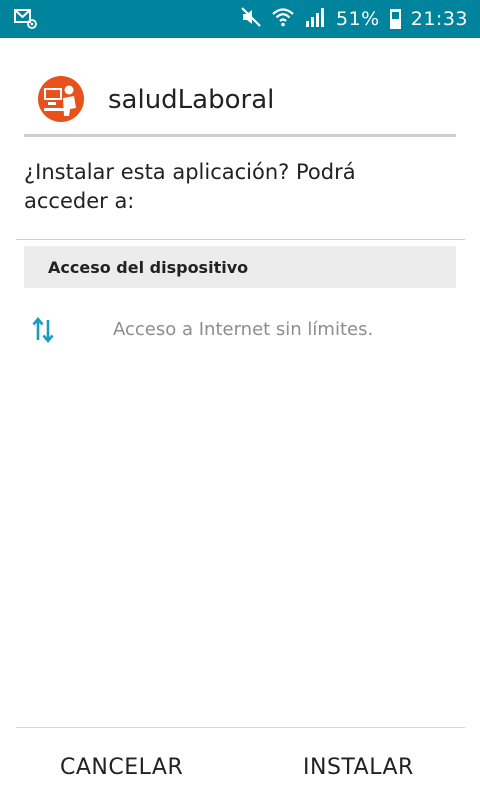 The height and width of the screenshot is (800, 480). I want to click on battery-percent: 51%, so click(358, 19).